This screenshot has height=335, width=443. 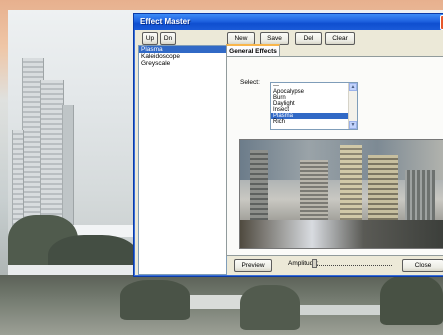 What do you see at coordinates (150, 38) in the screenshot?
I see `move-up-button: Up` at bounding box center [150, 38].